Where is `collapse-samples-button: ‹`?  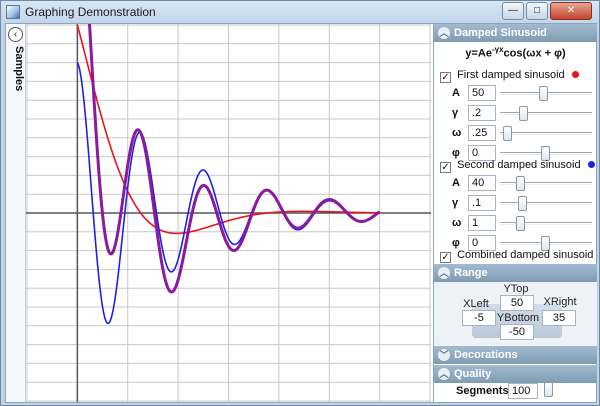
collapse-samples-button: ‹ is located at coordinates (15, 34).